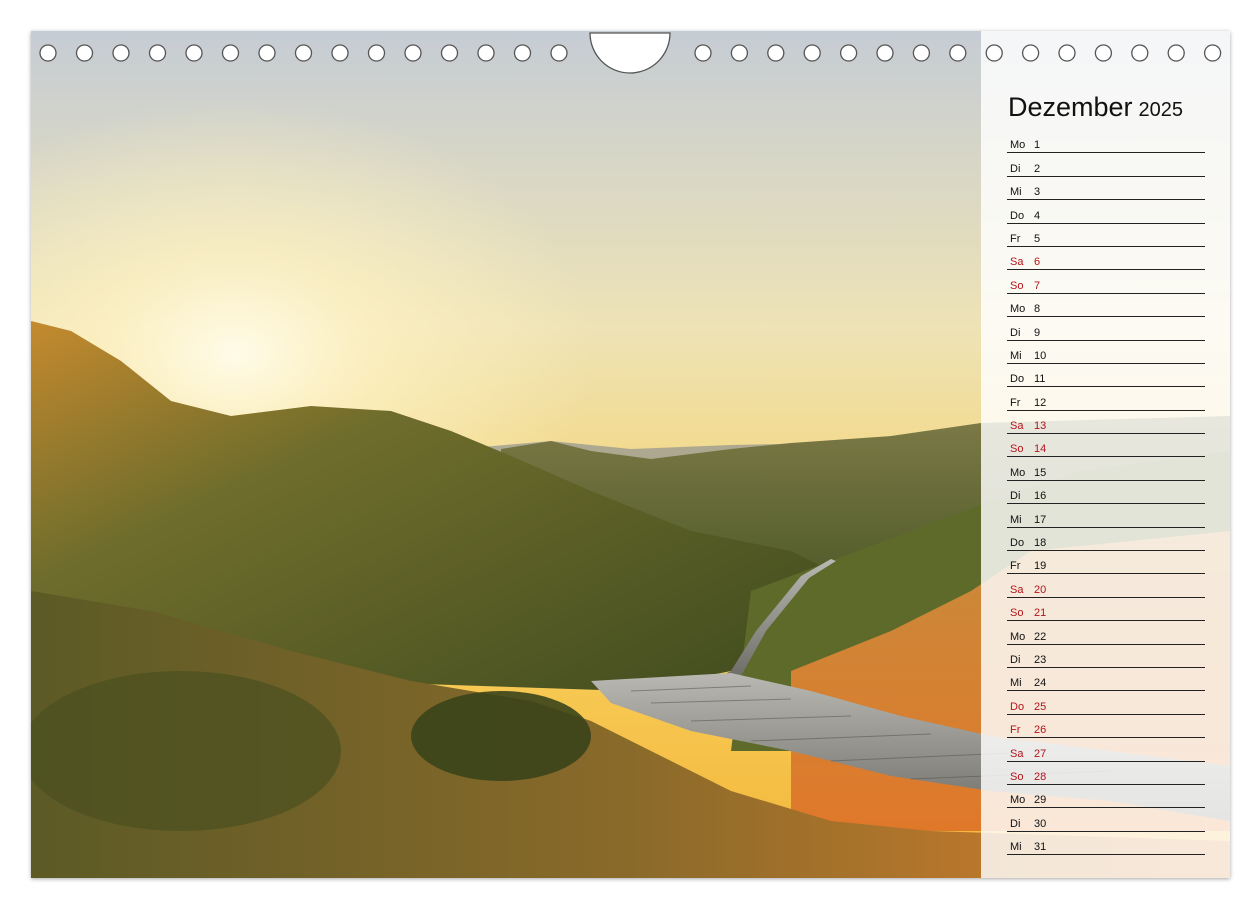  I want to click on day-number: 7, so click(1037, 285).